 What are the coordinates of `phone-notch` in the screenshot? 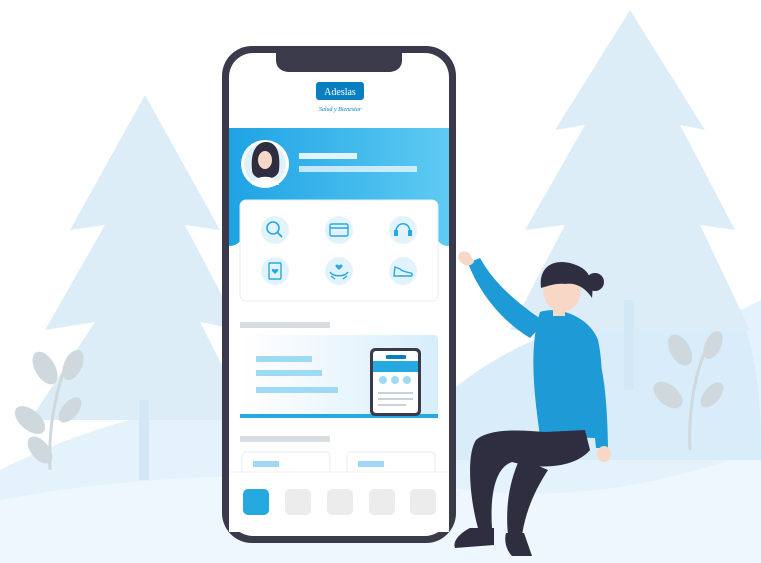 It's located at (339, 62).